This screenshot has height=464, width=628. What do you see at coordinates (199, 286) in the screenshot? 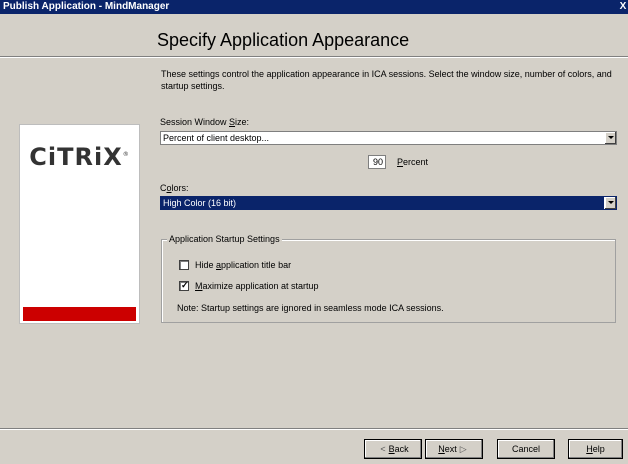
I see `label-accel: M` at bounding box center [199, 286].